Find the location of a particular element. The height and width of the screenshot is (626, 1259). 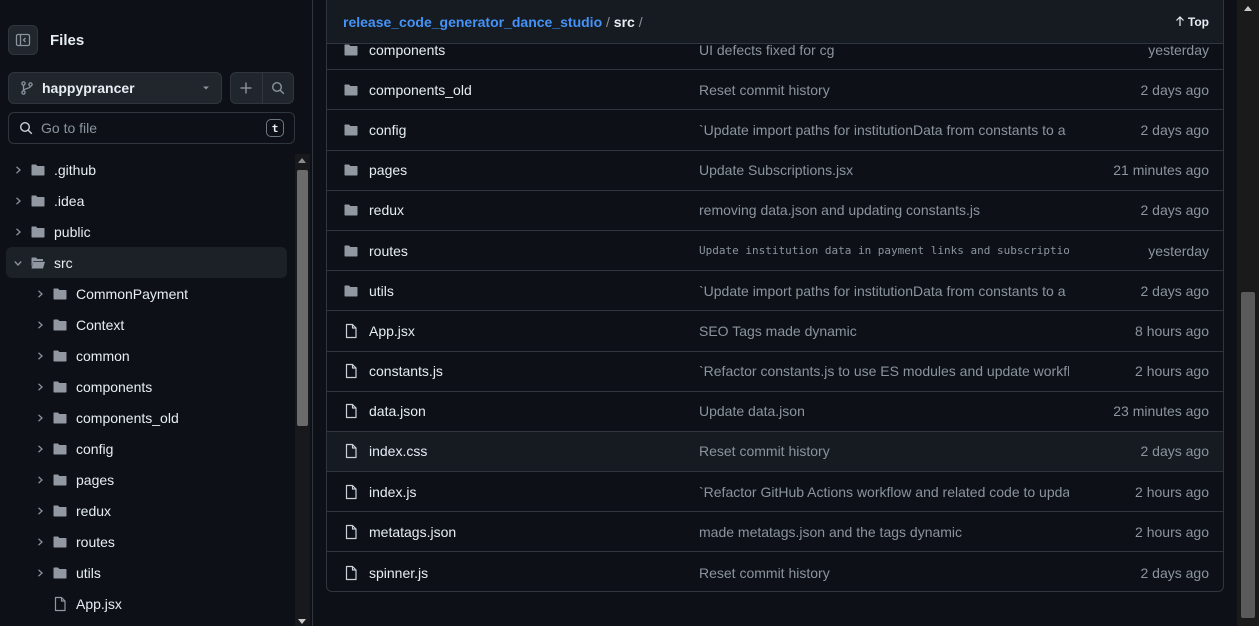

tree-item-routes: routes is located at coordinates (146, 541).